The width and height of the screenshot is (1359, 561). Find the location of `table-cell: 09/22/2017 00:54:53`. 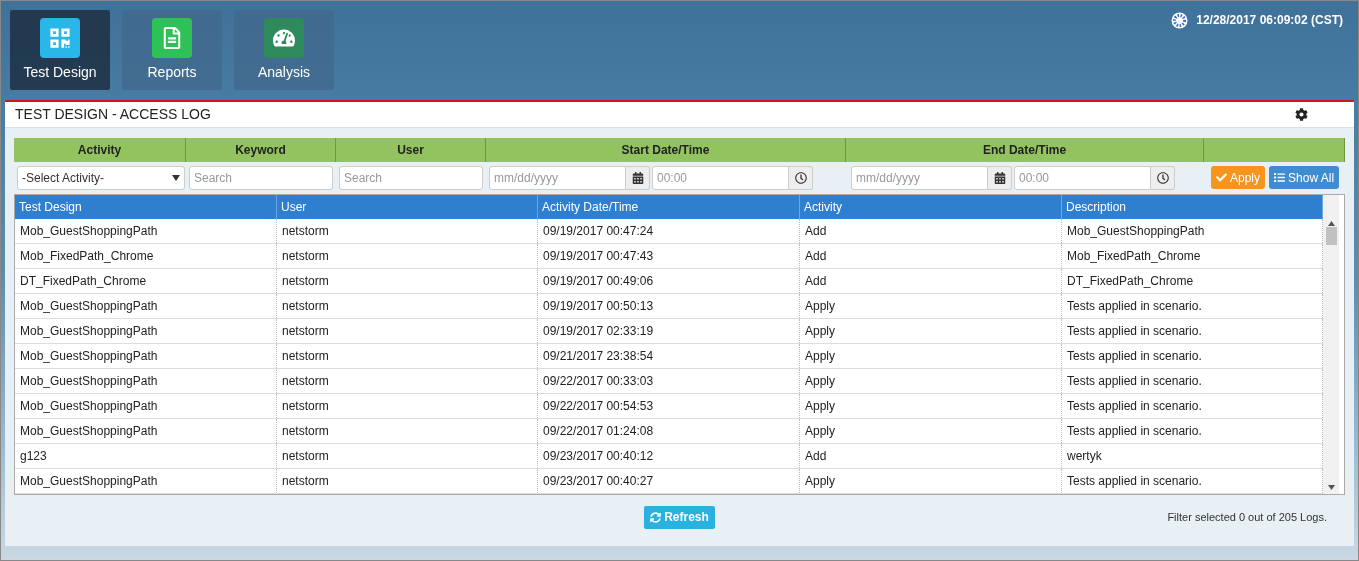

table-cell: 09/22/2017 00:54:53 is located at coordinates (669, 406).